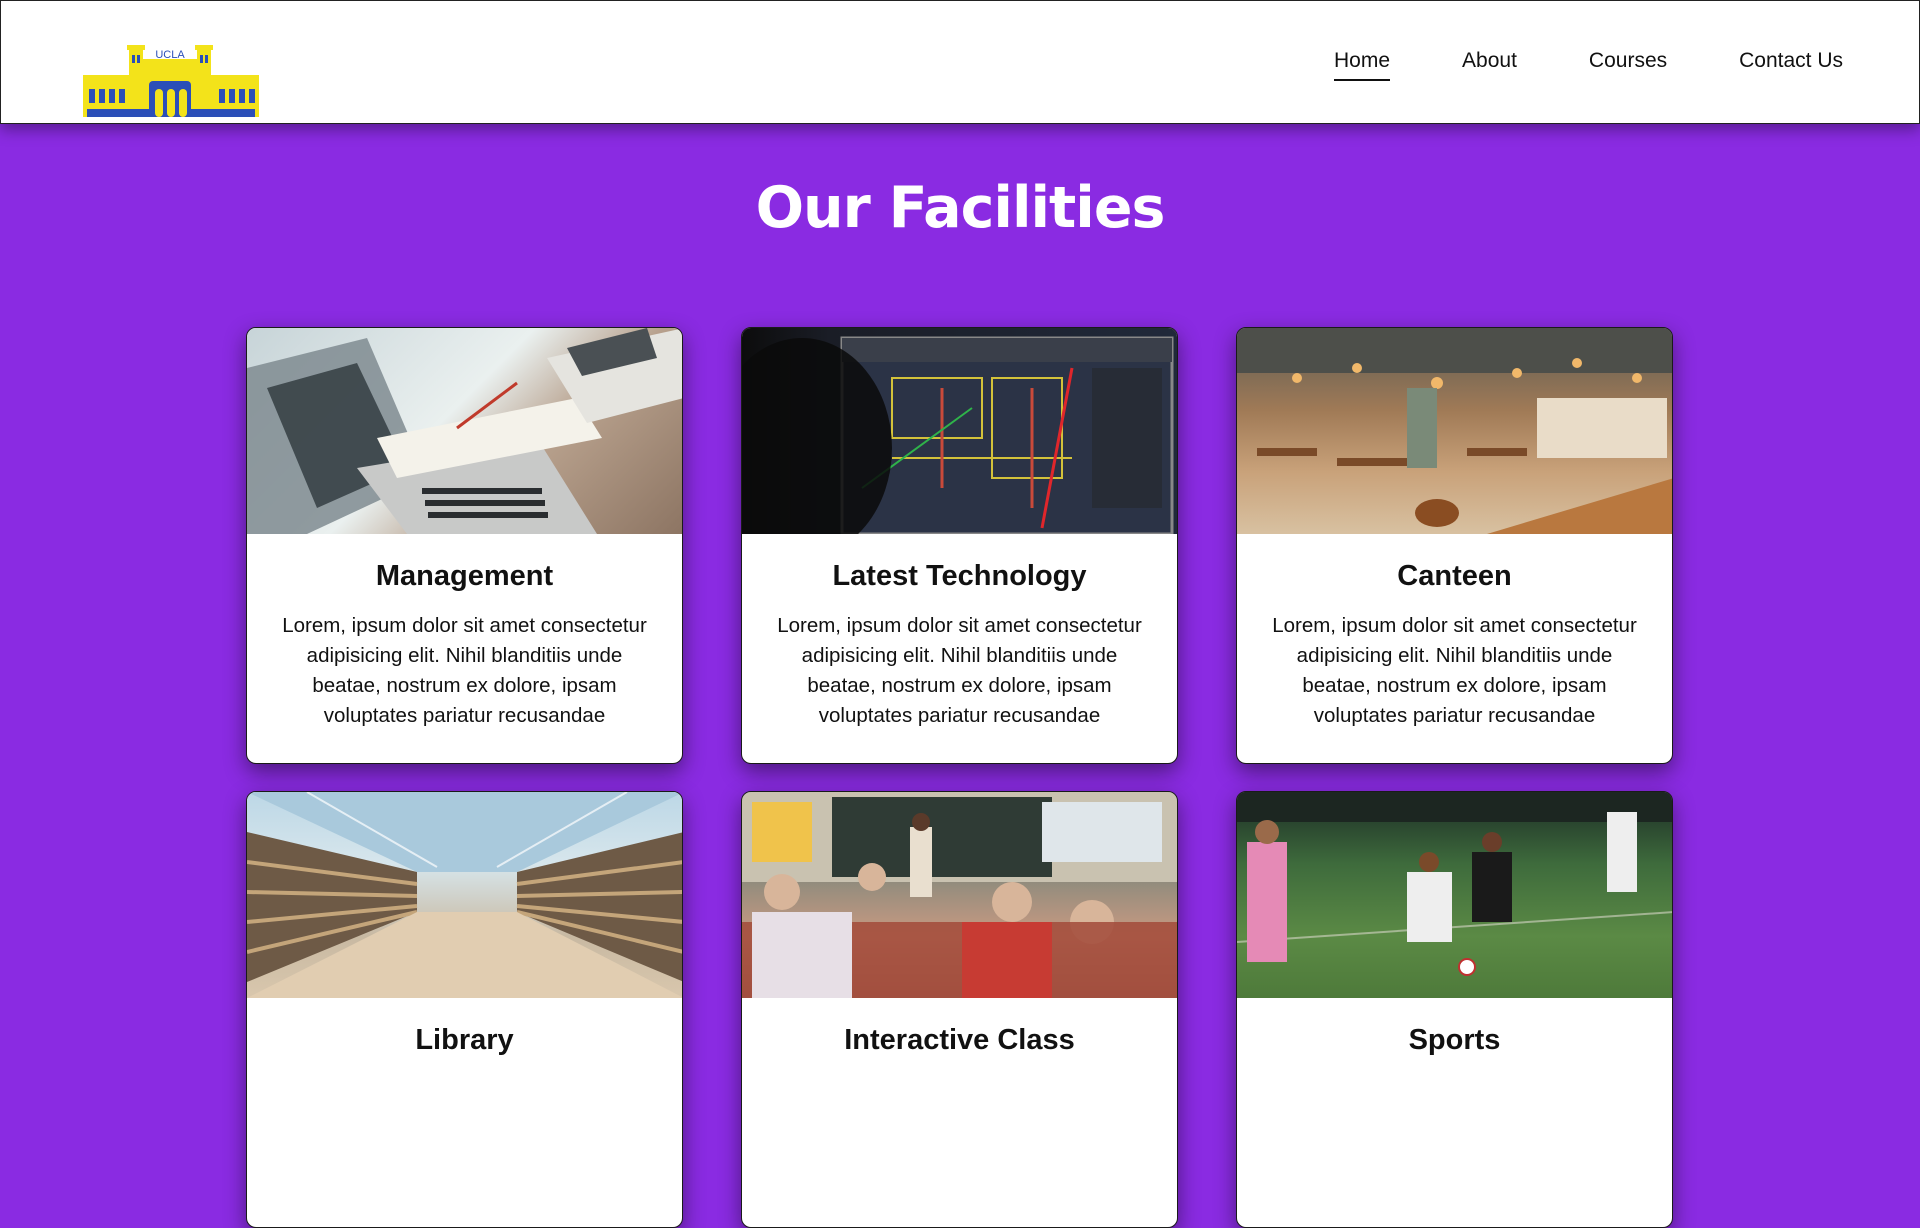 This screenshot has height=1228, width=1920. I want to click on nav-courses-link: Courses, so click(1628, 65).